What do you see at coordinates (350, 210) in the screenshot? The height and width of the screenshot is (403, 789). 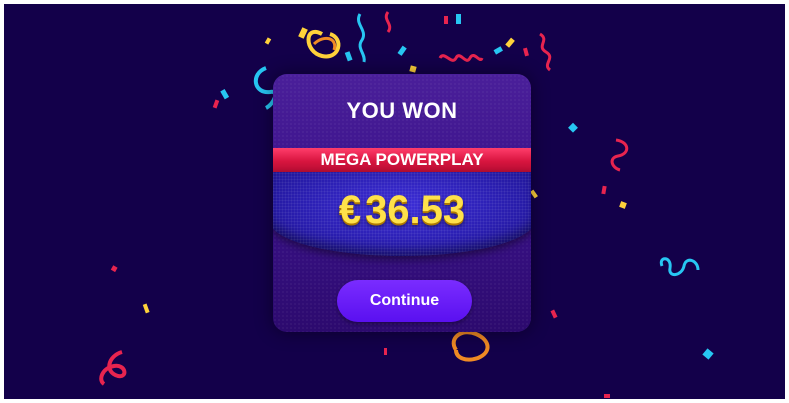 I see `currency-symbol: €` at bounding box center [350, 210].